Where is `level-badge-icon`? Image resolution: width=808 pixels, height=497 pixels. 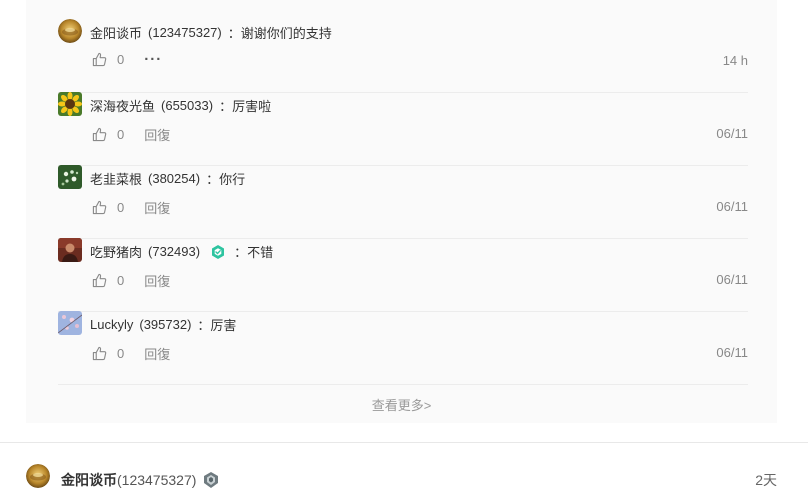
level-badge-icon is located at coordinates (211, 480).